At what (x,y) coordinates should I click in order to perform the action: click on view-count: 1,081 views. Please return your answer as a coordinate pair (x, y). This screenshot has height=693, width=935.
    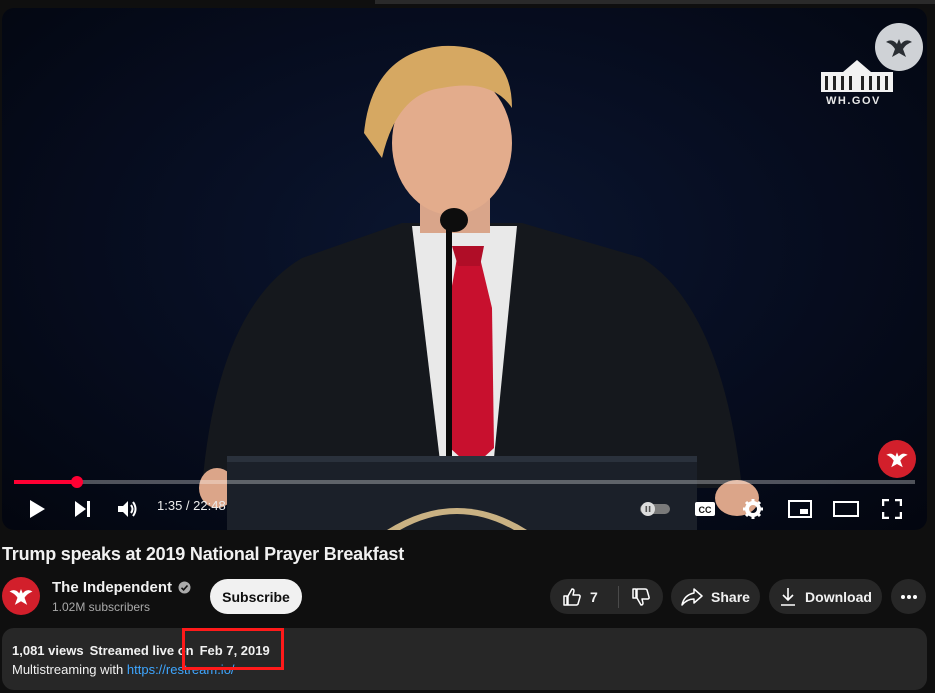
    Looking at the image, I should click on (48, 650).